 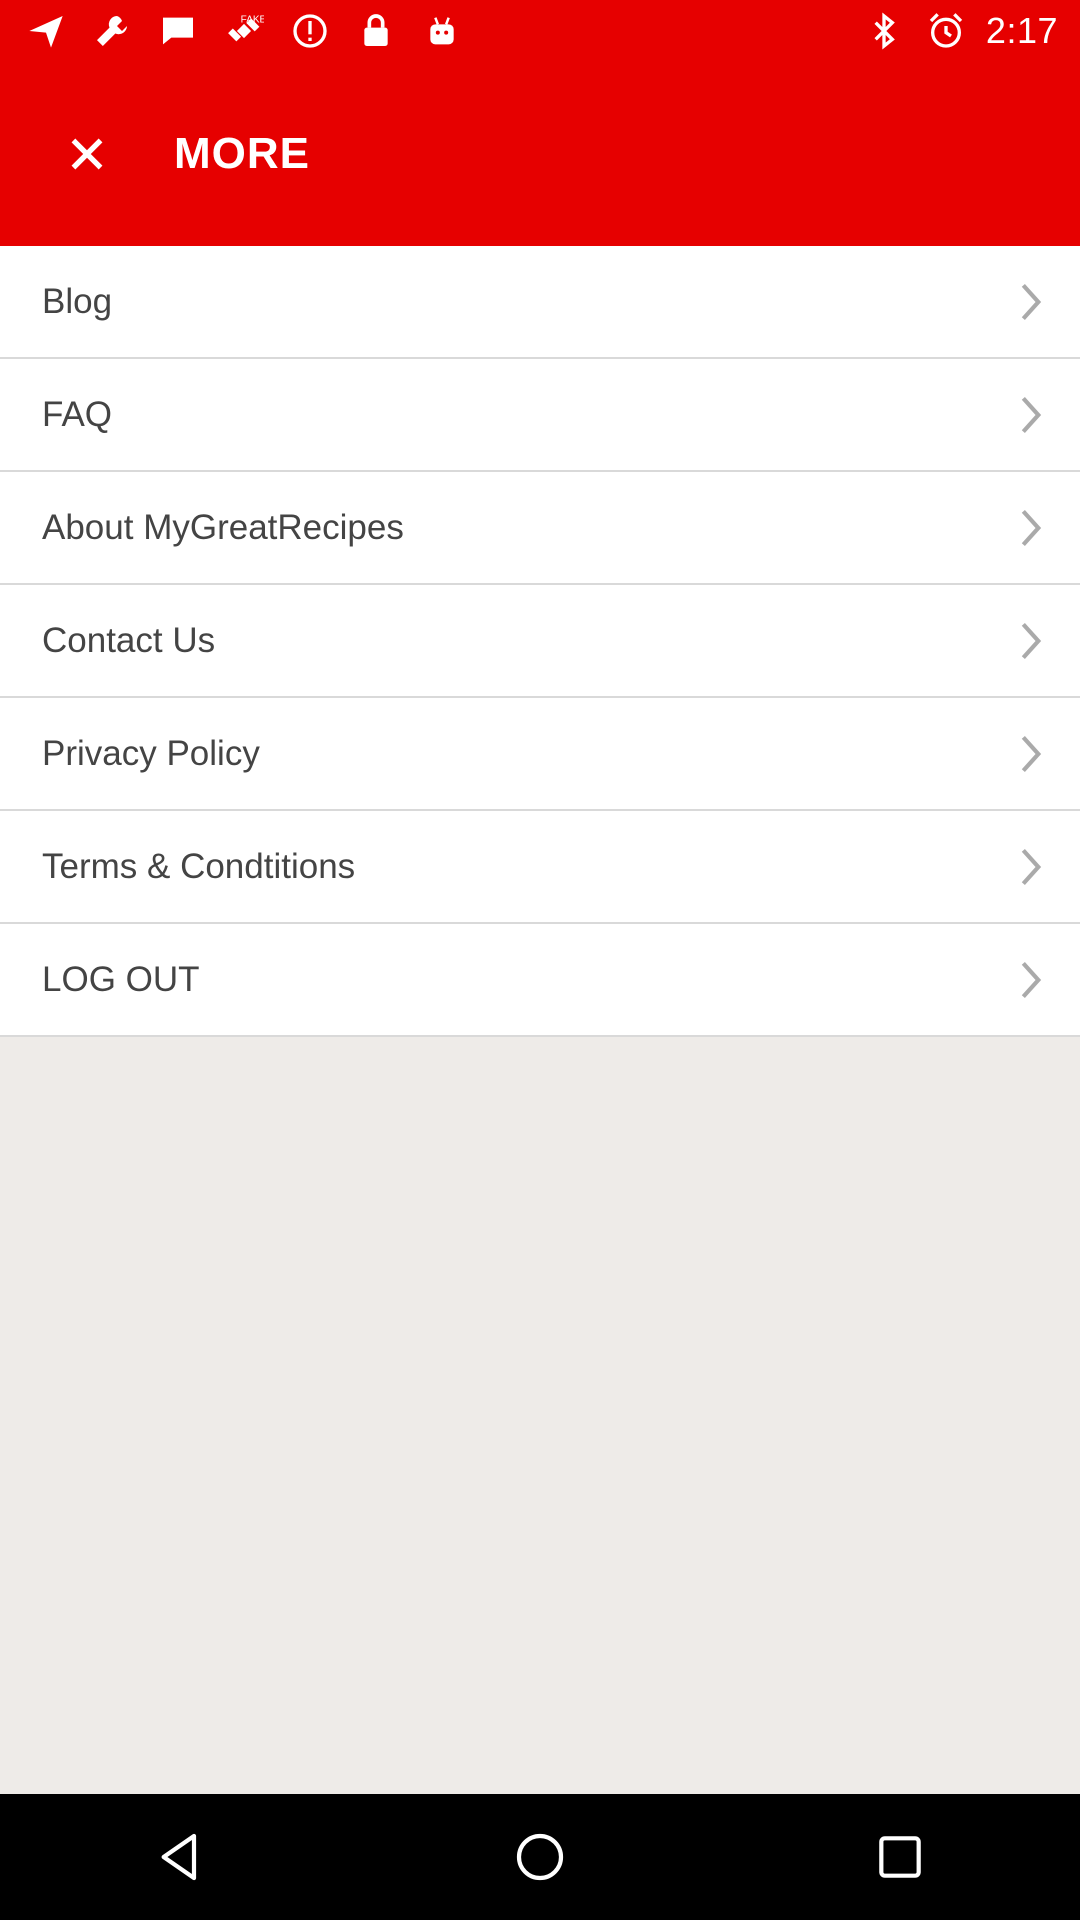 What do you see at coordinates (252, 20) in the screenshot?
I see `svg-text: FAKE` at bounding box center [252, 20].